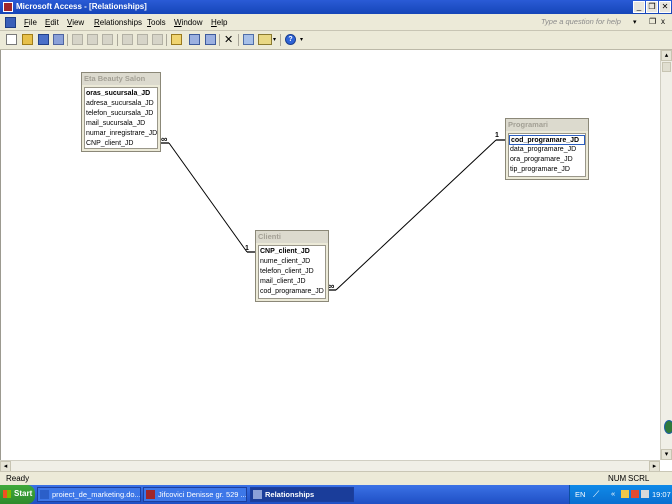 The image size is (672, 504). What do you see at coordinates (639, 7) in the screenshot?
I see `minimize-button: _` at bounding box center [639, 7].